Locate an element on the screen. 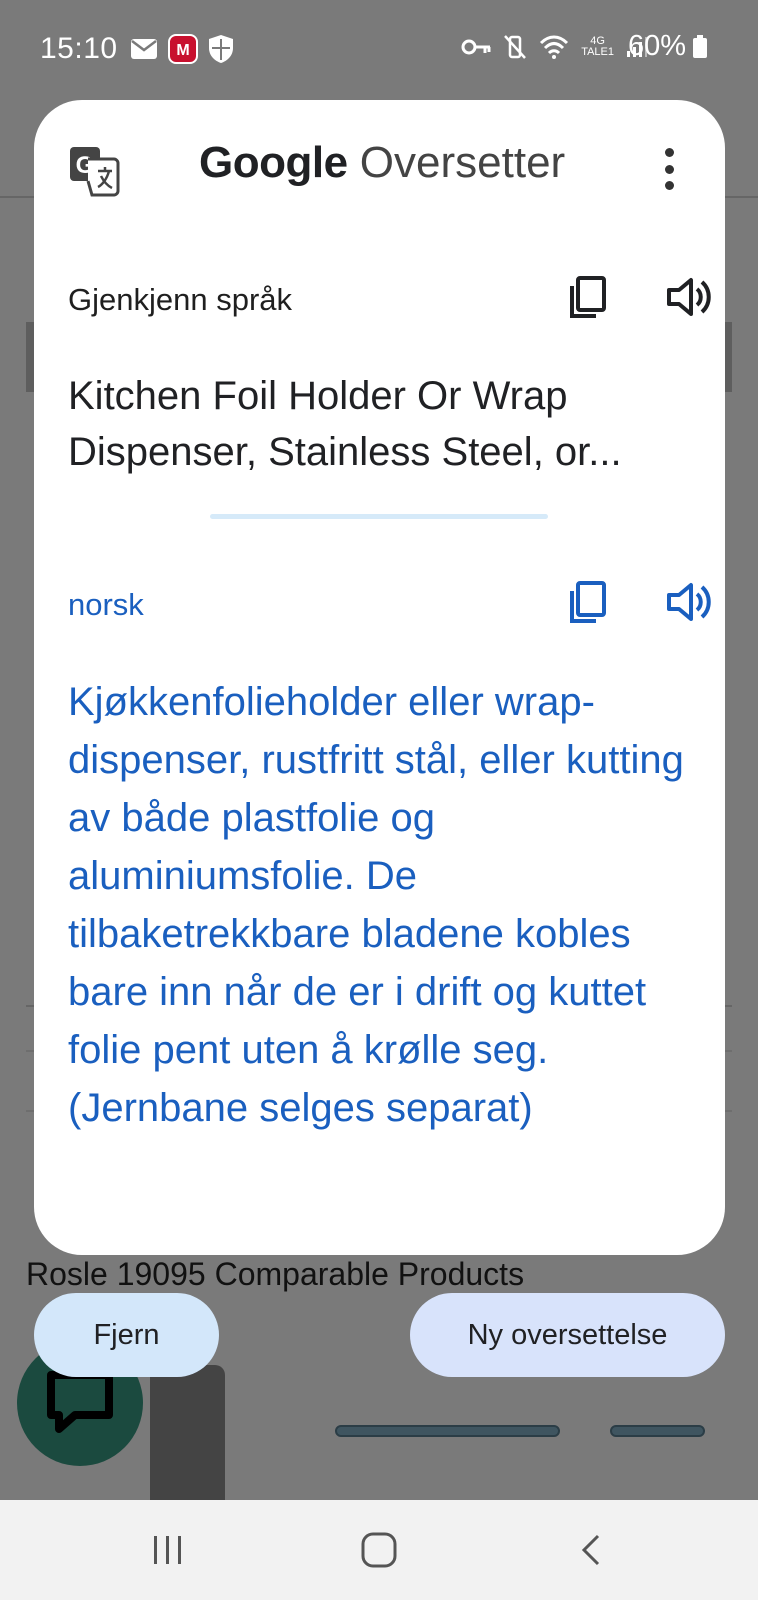 This screenshot has width=758, height=1600. target-language-row: norsk is located at coordinates (389, 607).